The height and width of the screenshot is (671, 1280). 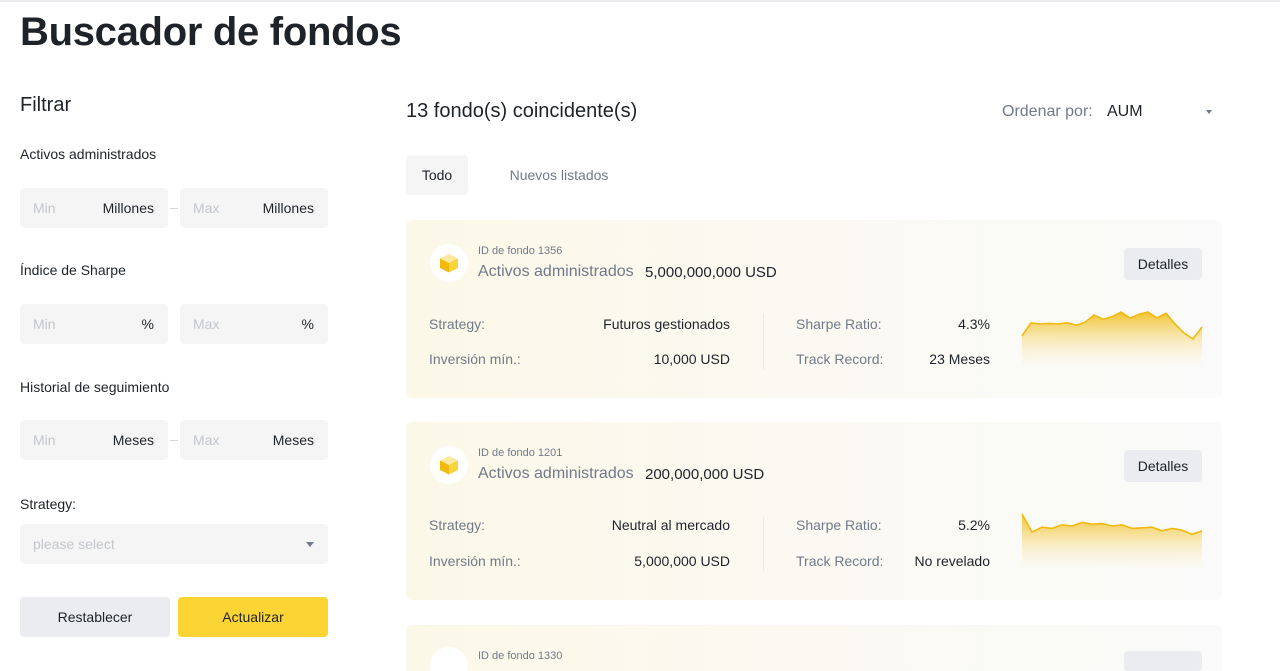 What do you see at coordinates (95, 387) in the screenshot?
I see `track-filter-label: Historial de seguimiento` at bounding box center [95, 387].